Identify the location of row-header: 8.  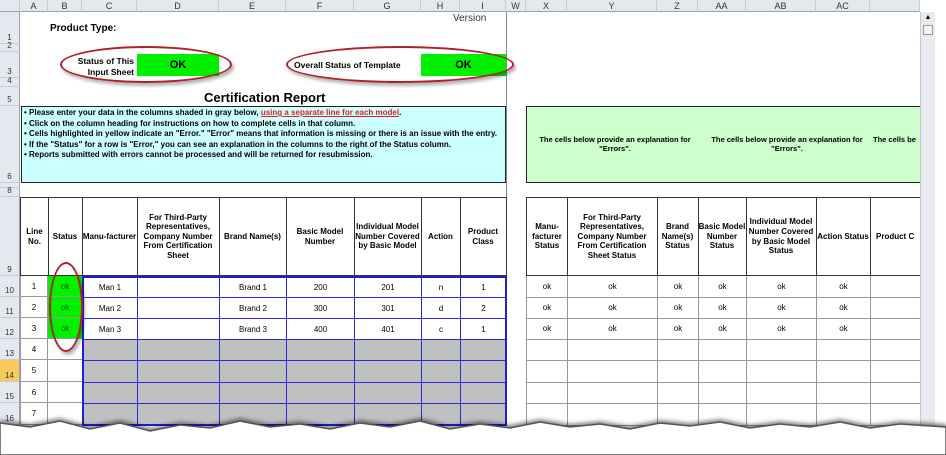
(10, 191).